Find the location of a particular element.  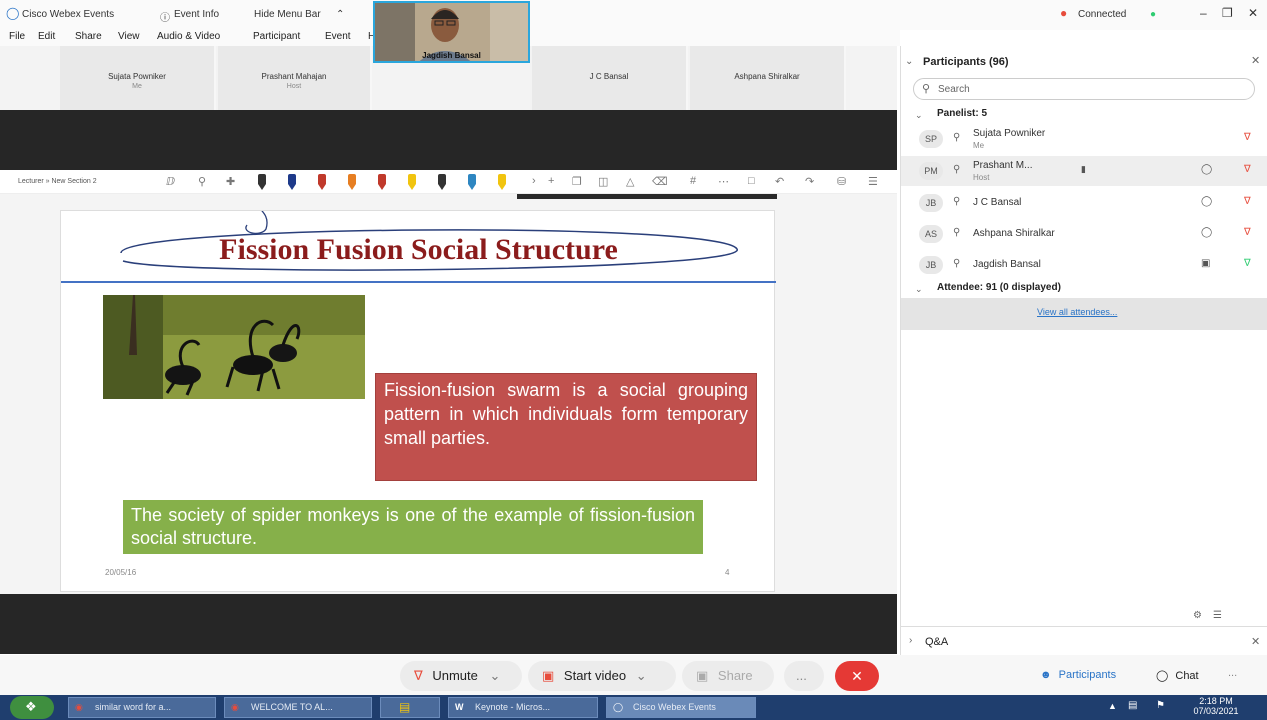

title-rule is located at coordinates (418, 282).